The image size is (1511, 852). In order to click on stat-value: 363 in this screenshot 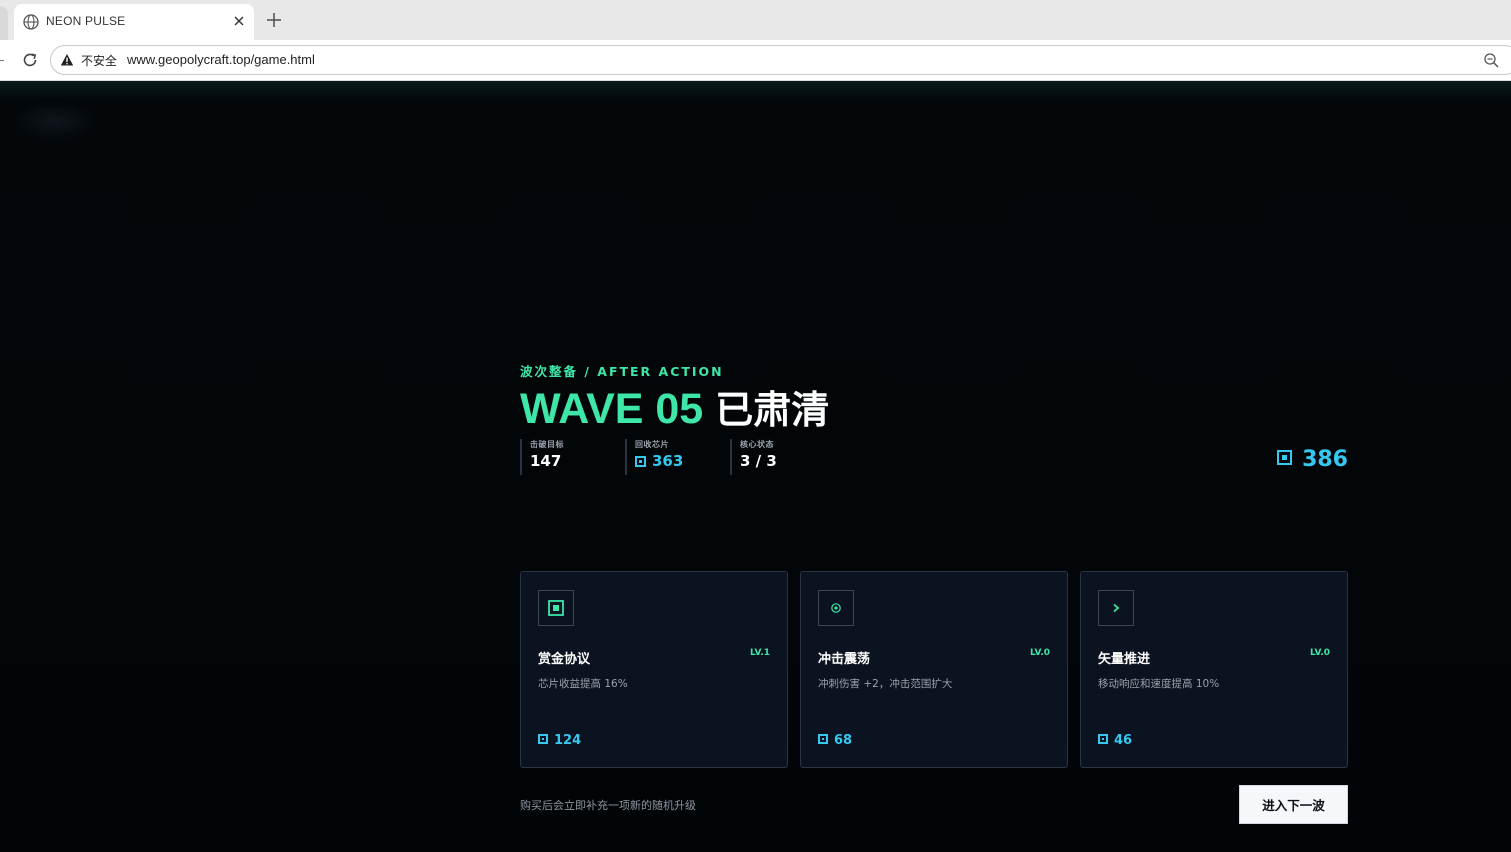, I will do `click(668, 461)`.